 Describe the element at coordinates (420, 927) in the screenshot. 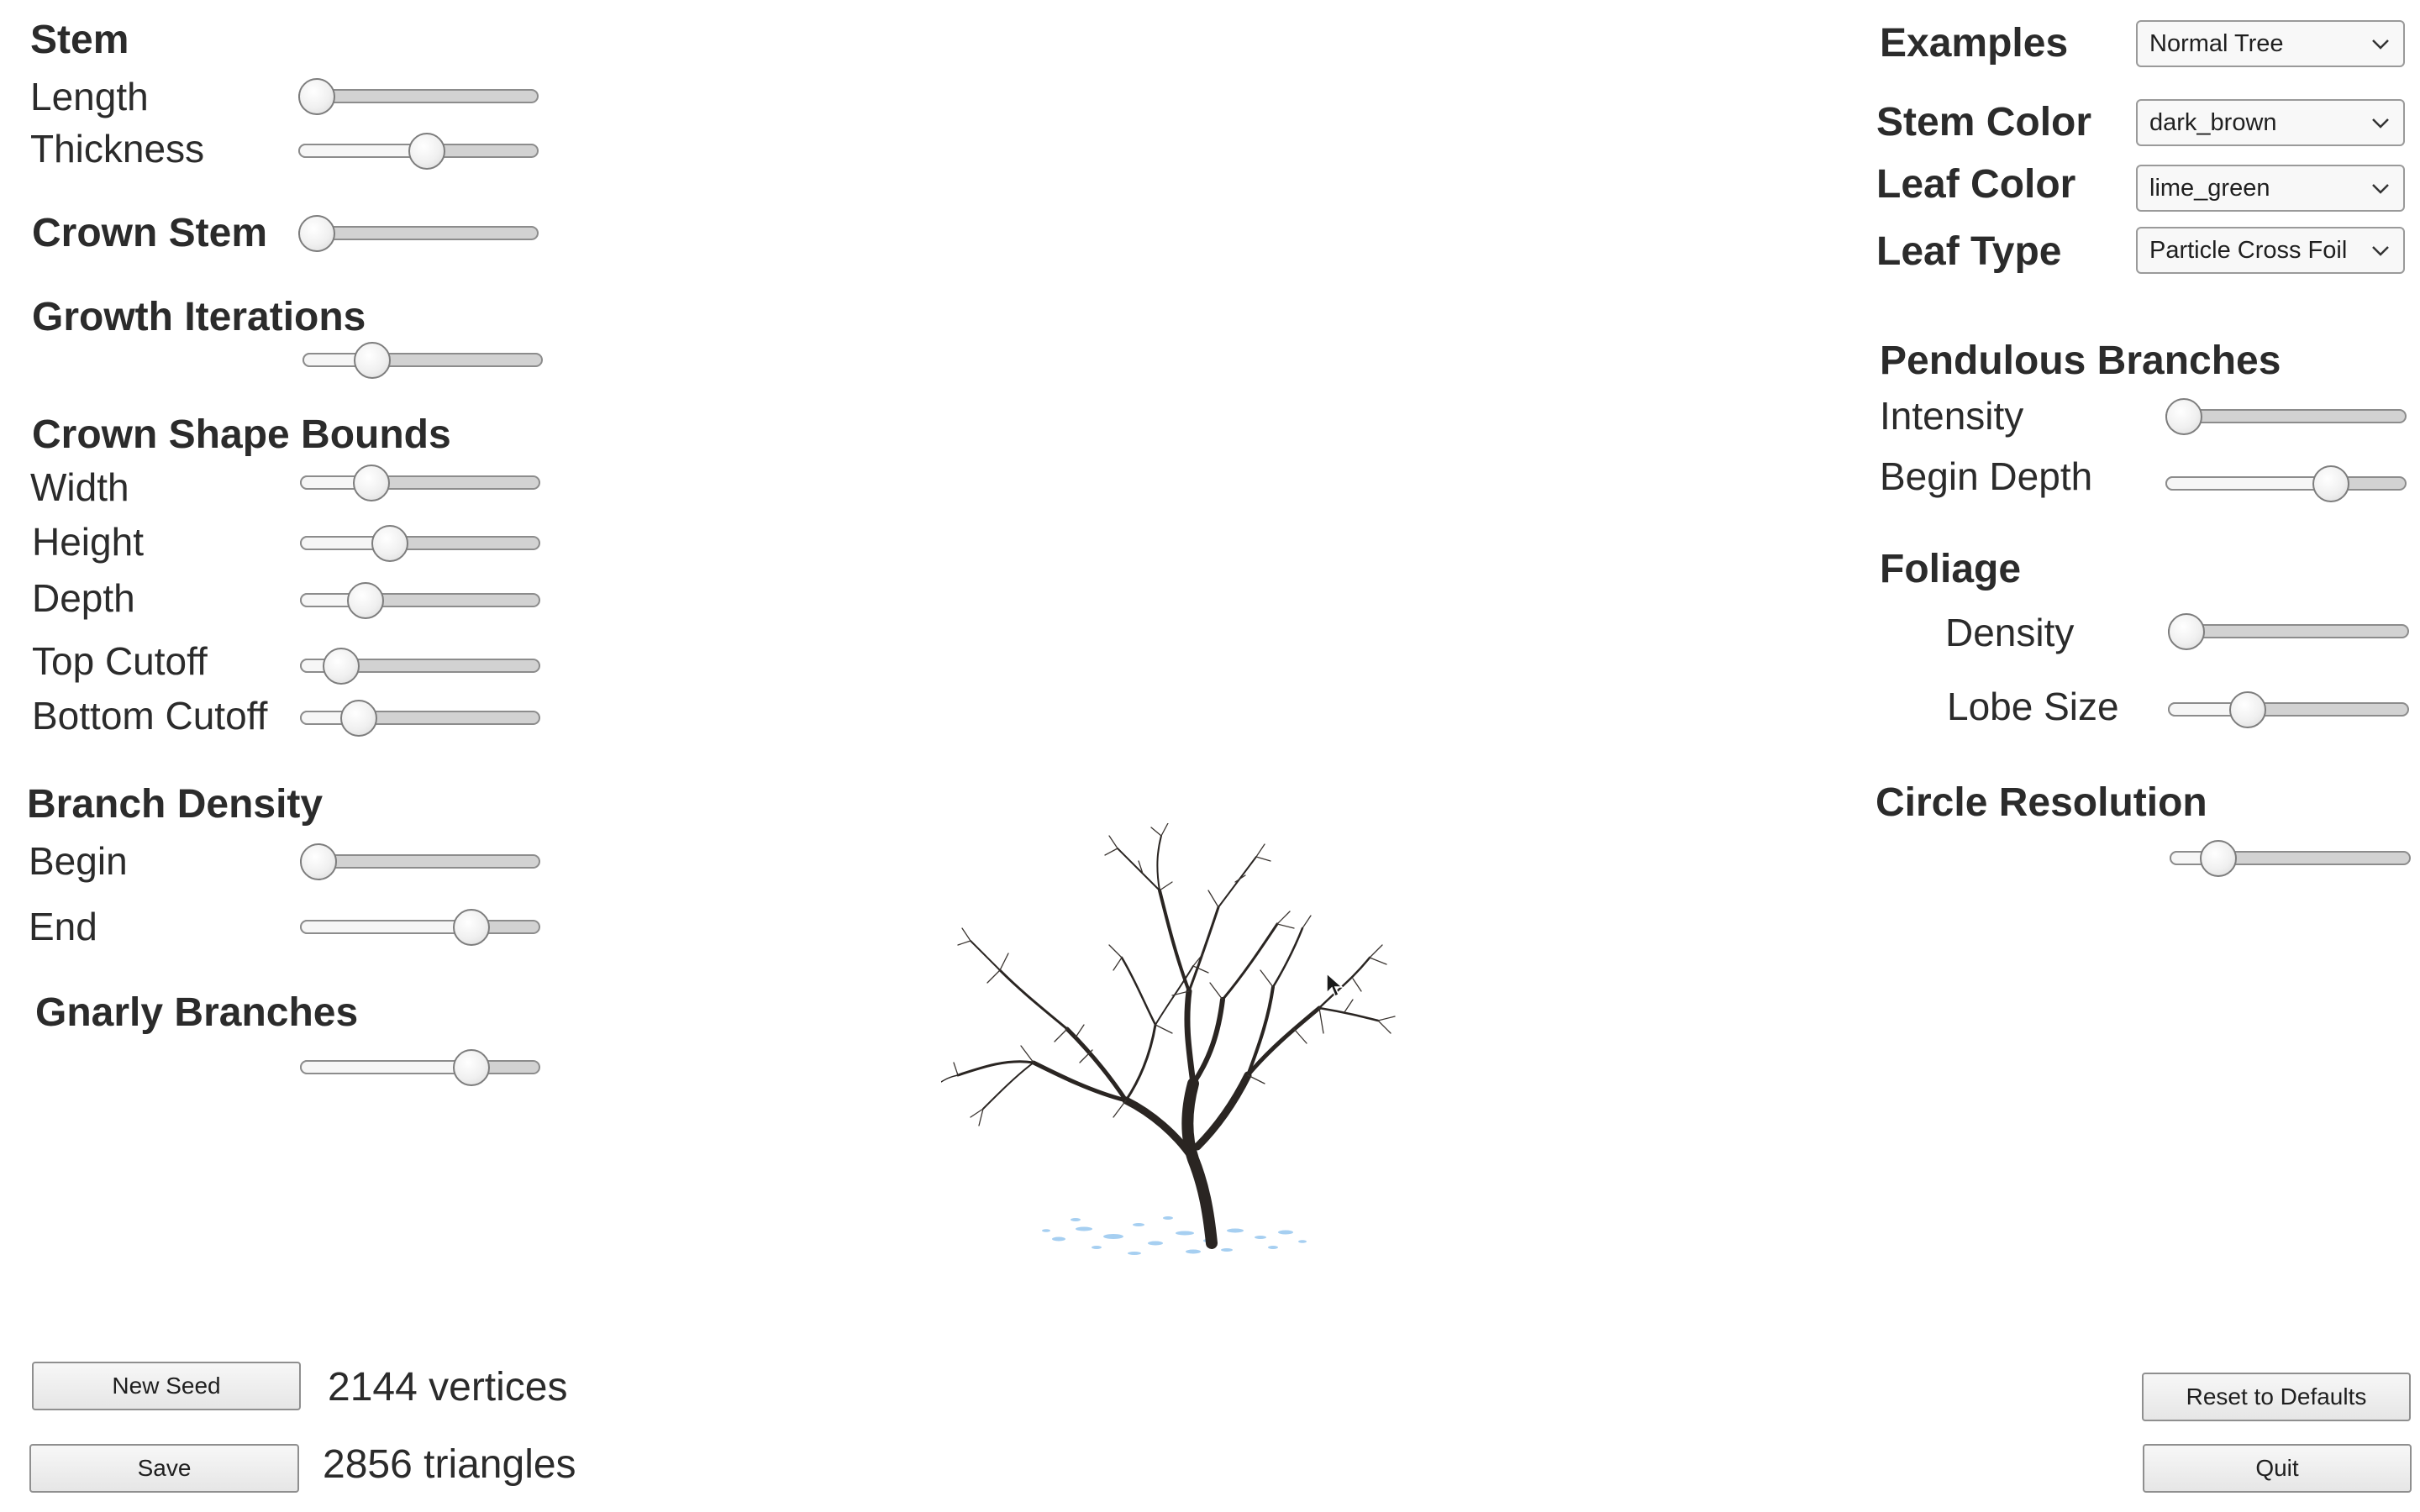

I see `branch-density-end-slider` at that location.